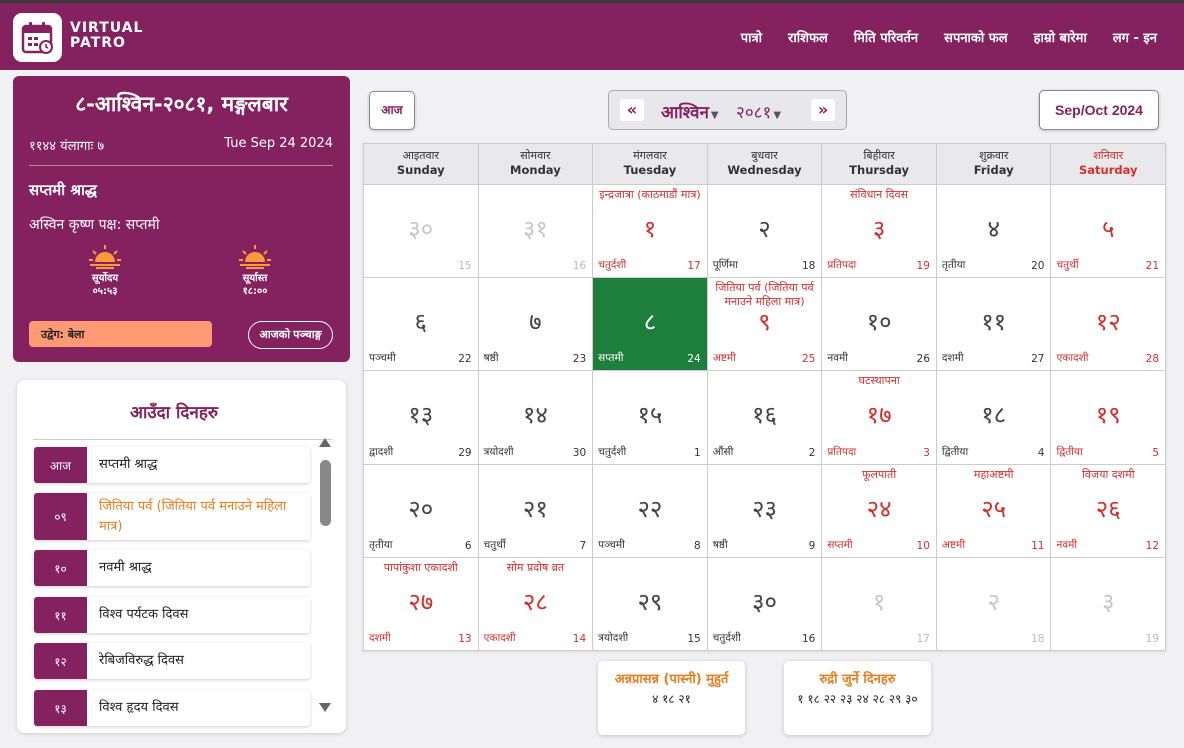 This screenshot has height=748, width=1184. What do you see at coordinates (812, 452) in the screenshot?
I see `day-english-date: 2` at bounding box center [812, 452].